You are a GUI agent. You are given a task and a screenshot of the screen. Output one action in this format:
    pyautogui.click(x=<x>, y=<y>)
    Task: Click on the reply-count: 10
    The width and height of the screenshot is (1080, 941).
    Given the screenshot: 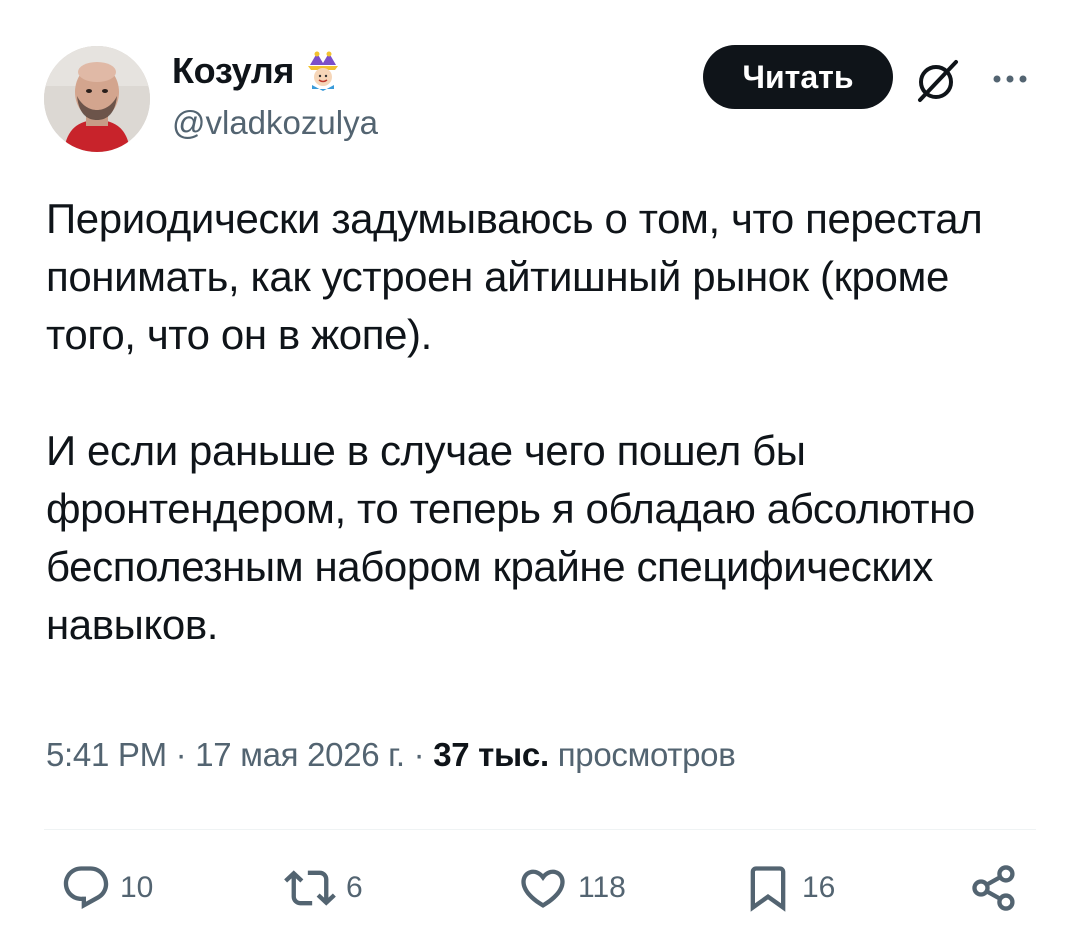 What is the action you would take?
    pyautogui.click(x=137, y=887)
    